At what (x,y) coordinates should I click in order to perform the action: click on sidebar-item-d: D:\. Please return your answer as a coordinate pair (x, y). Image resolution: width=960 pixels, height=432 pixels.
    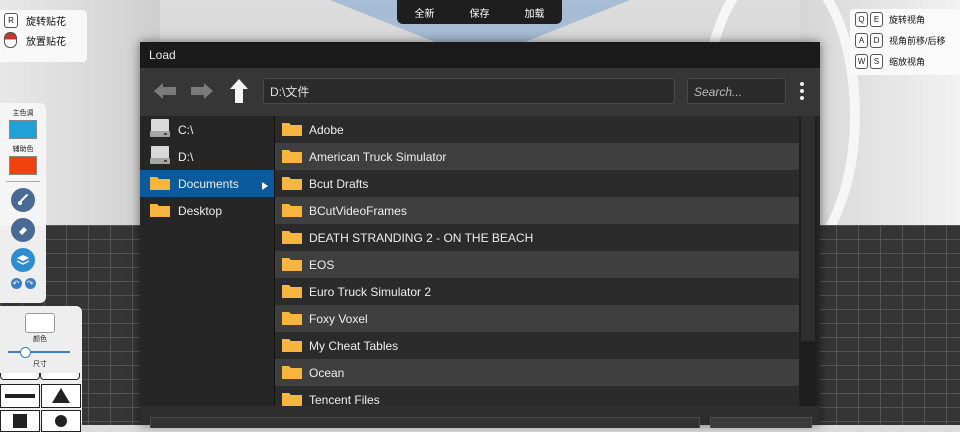
    Looking at the image, I should click on (207, 156).